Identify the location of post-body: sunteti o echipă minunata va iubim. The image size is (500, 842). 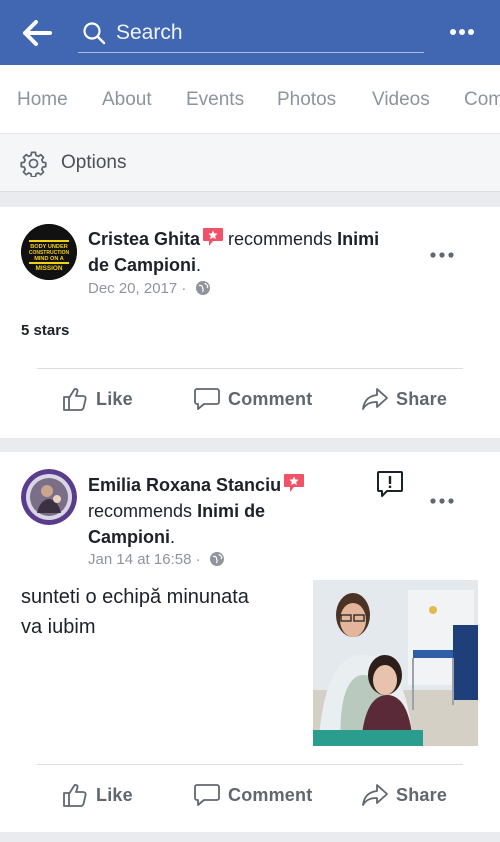
(161, 612).